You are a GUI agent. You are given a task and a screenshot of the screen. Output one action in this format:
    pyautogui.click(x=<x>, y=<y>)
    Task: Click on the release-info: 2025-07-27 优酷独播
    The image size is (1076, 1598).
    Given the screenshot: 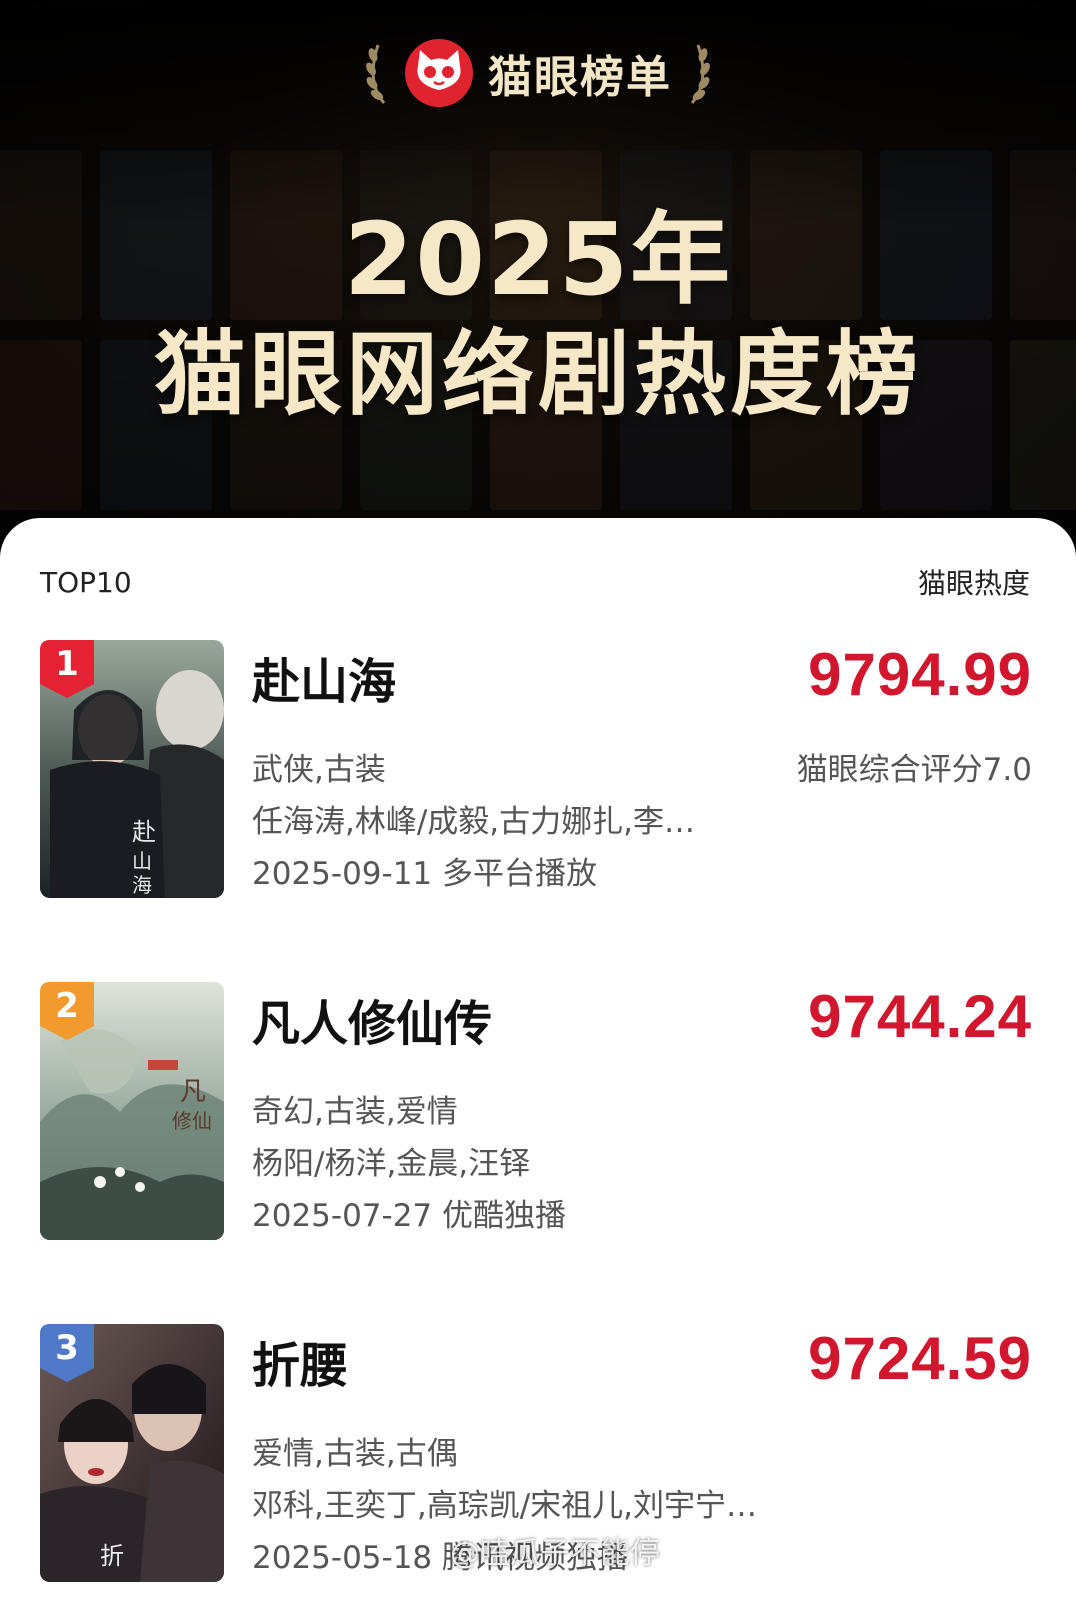 What is the action you would take?
    pyautogui.click(x=409, y=1216)
    